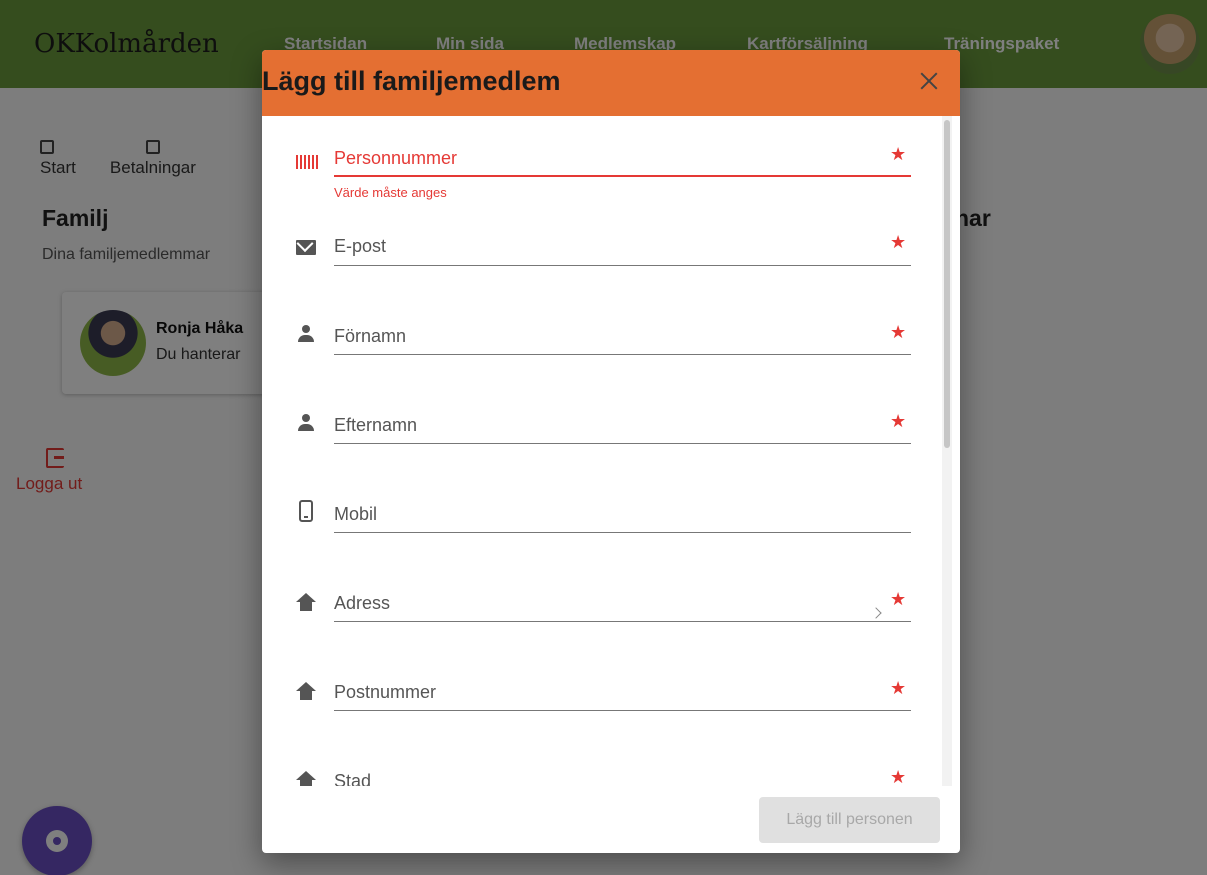  What do you see at coordinates (396, 158) in the screenshot?
I see `personnummer-label: Personnummer` at bounding box center [396, 158].